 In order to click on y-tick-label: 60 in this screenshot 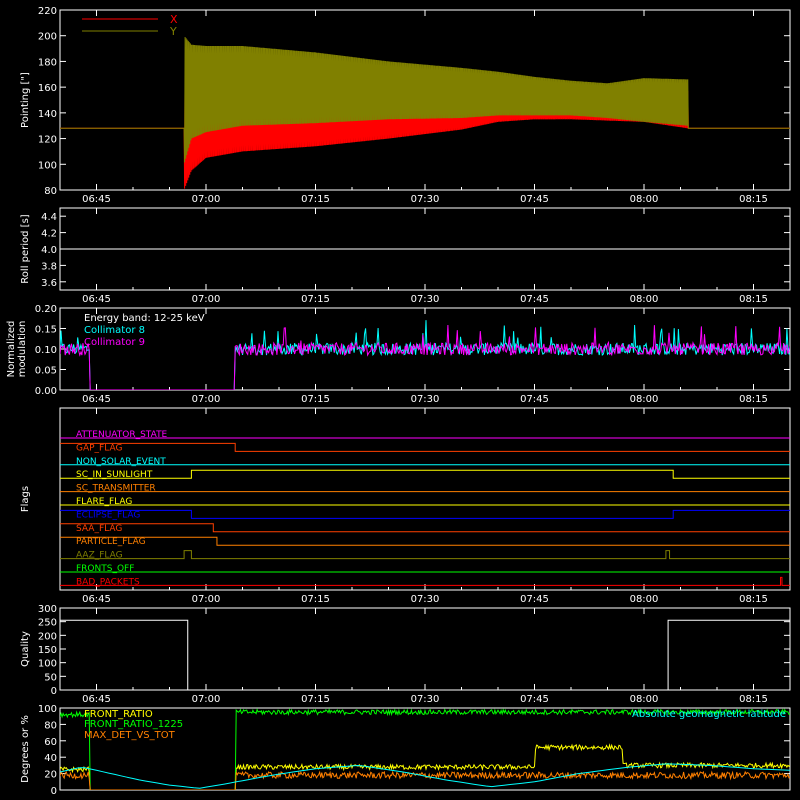, I will do `click(50, 742)`.